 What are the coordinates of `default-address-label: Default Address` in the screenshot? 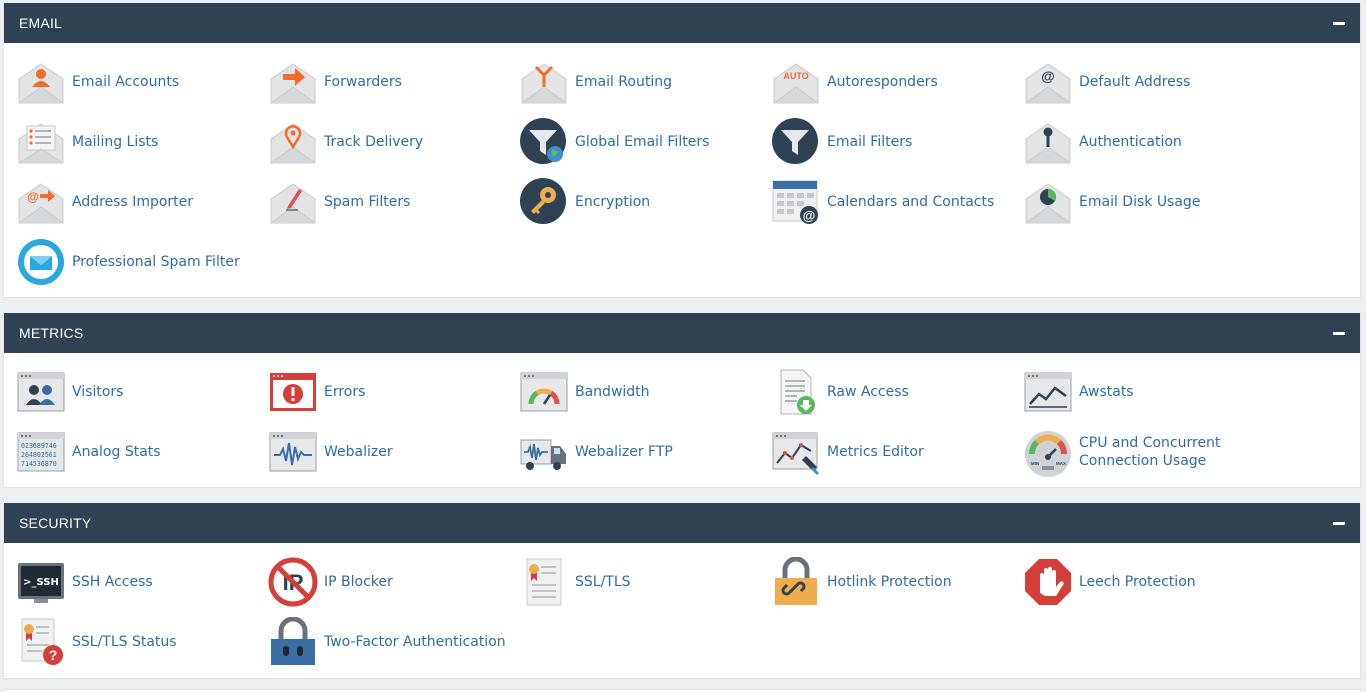 It's located at (1135, 82).